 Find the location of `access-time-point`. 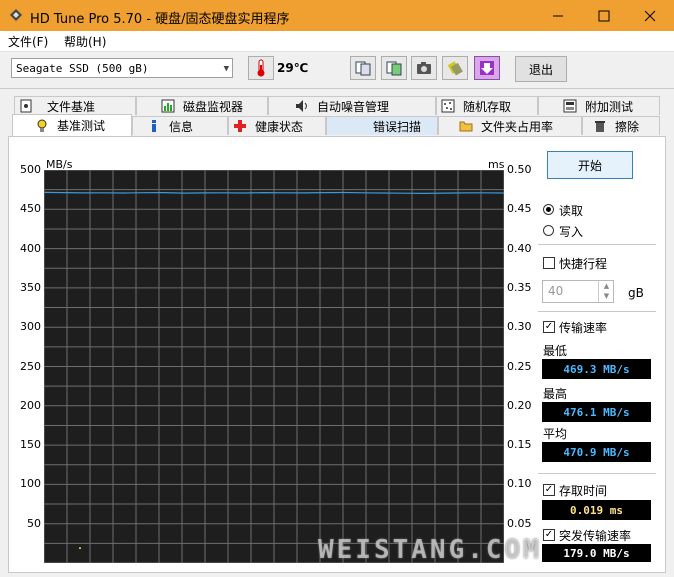

access-time-point is located at coordinates (80, 548).